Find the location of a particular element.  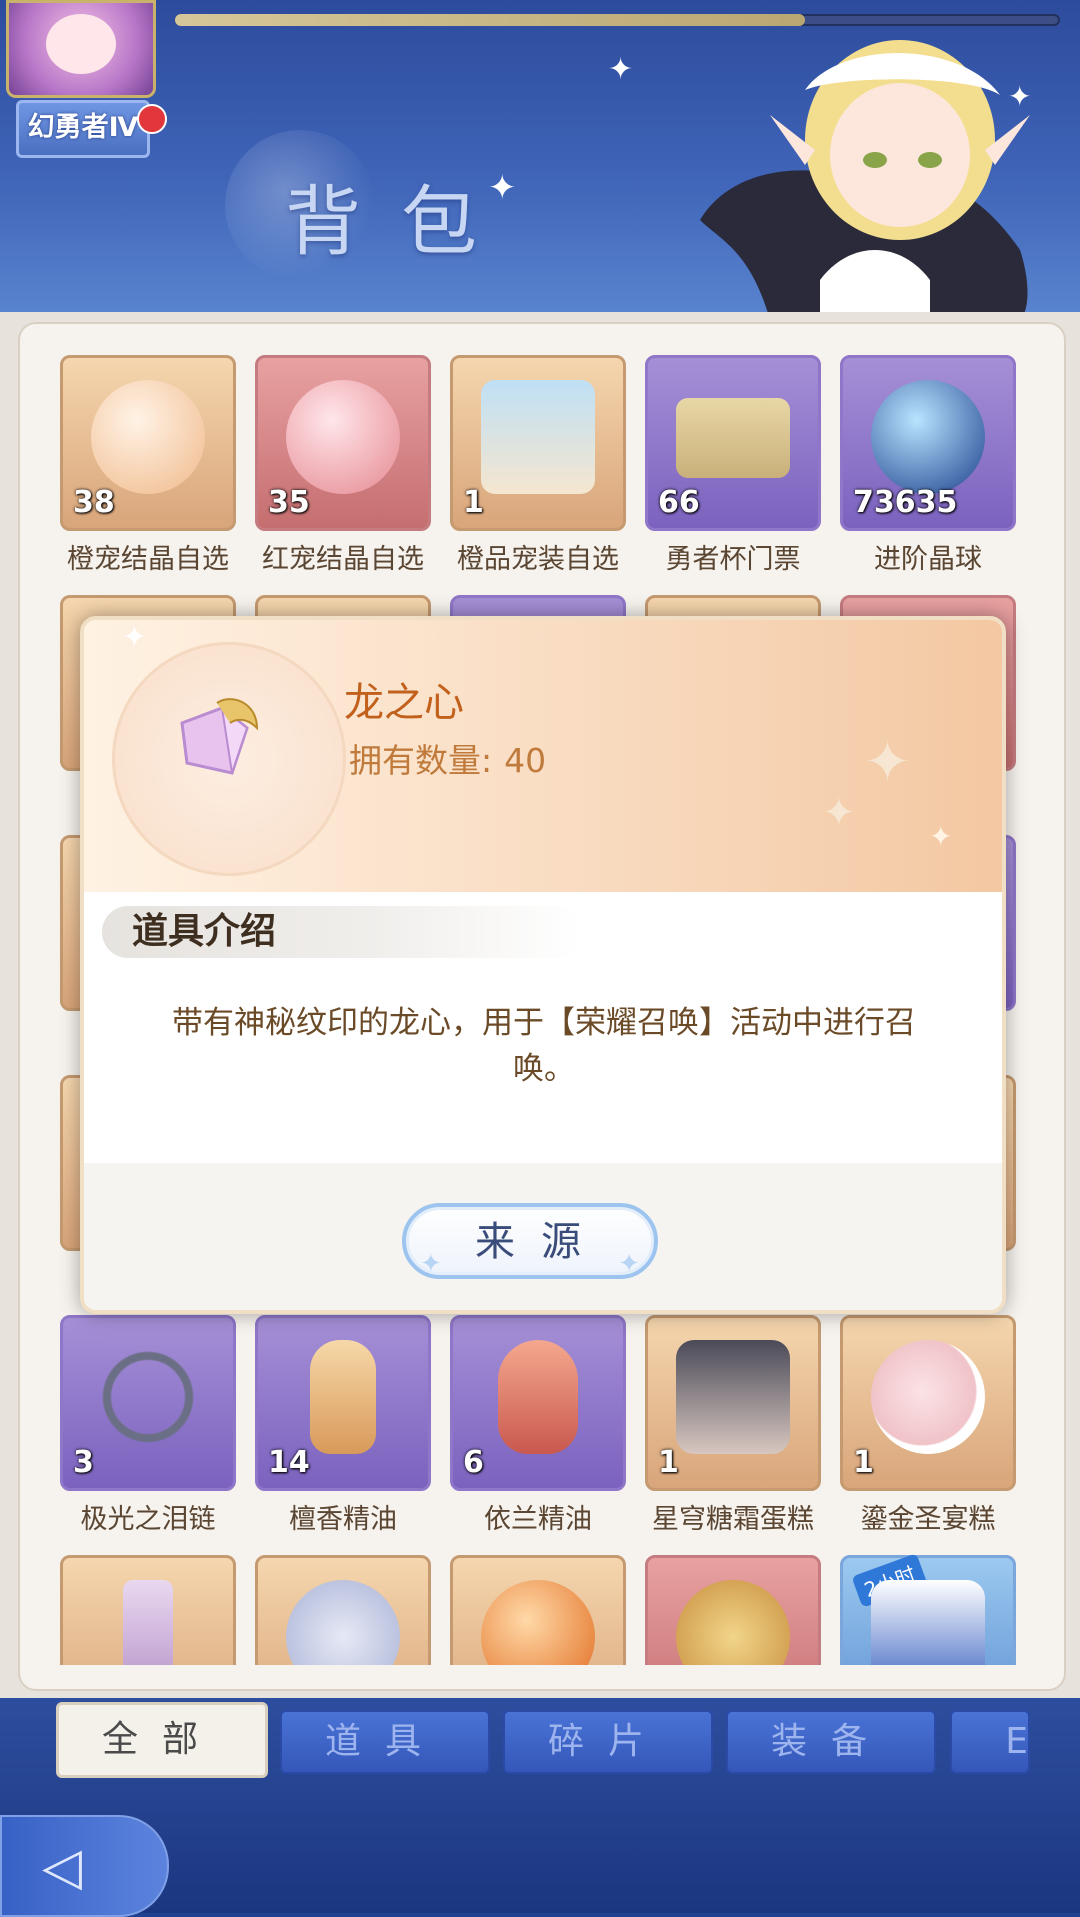

section-title: 道具介绍 is located at coordinates (204, 931).